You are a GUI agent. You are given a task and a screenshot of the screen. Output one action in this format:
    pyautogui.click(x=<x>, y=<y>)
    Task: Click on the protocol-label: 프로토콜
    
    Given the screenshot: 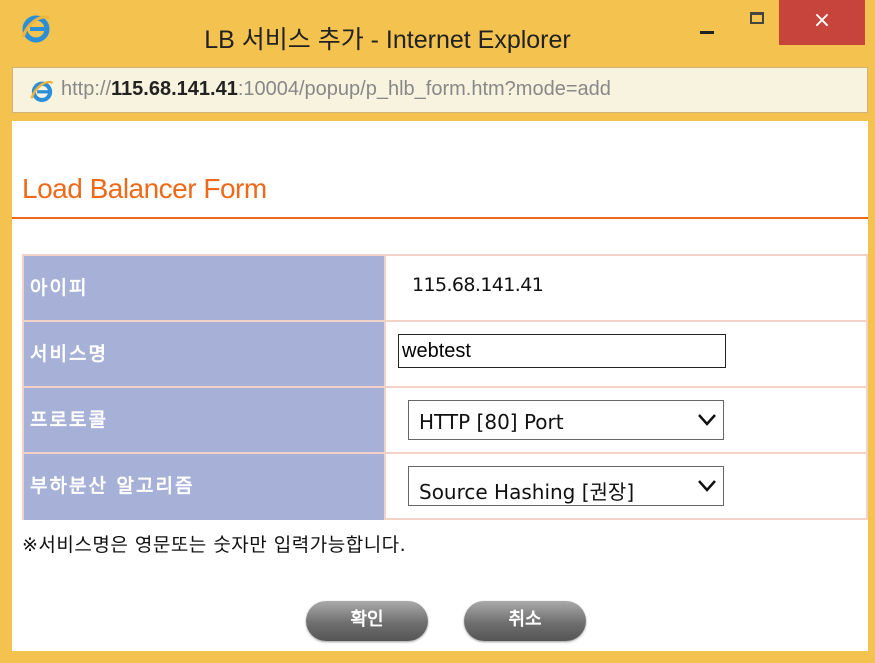 What is the action you would take?
    pyautogui.click(x=69, y=420)
    